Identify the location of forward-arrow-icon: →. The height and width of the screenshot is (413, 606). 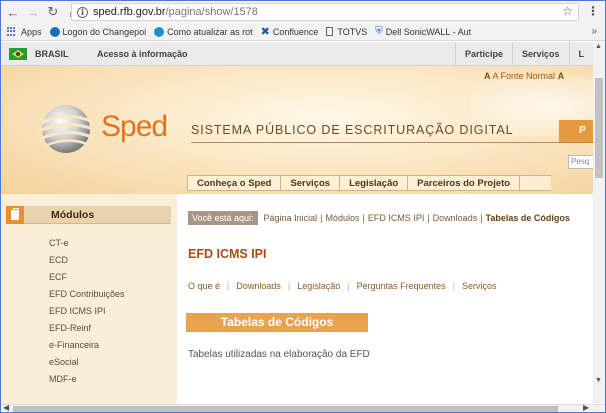
(33, 12).